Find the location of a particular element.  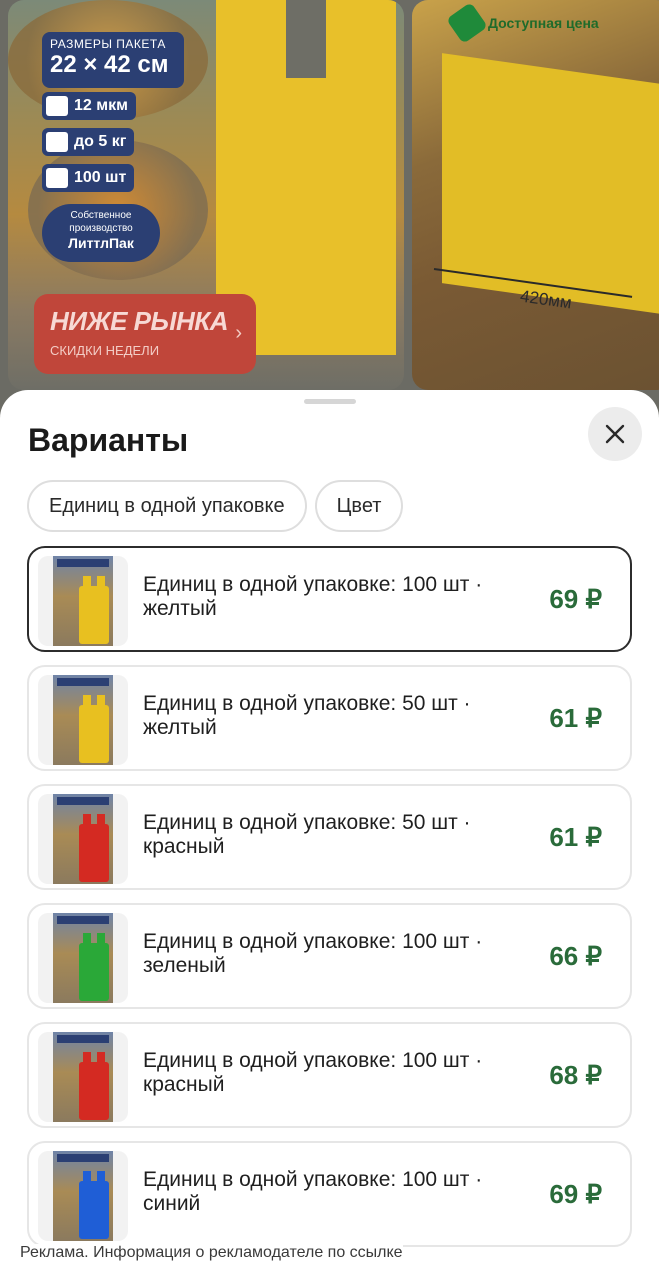

brand-name: ЛиттлПак is located at coordinates (101, 243).